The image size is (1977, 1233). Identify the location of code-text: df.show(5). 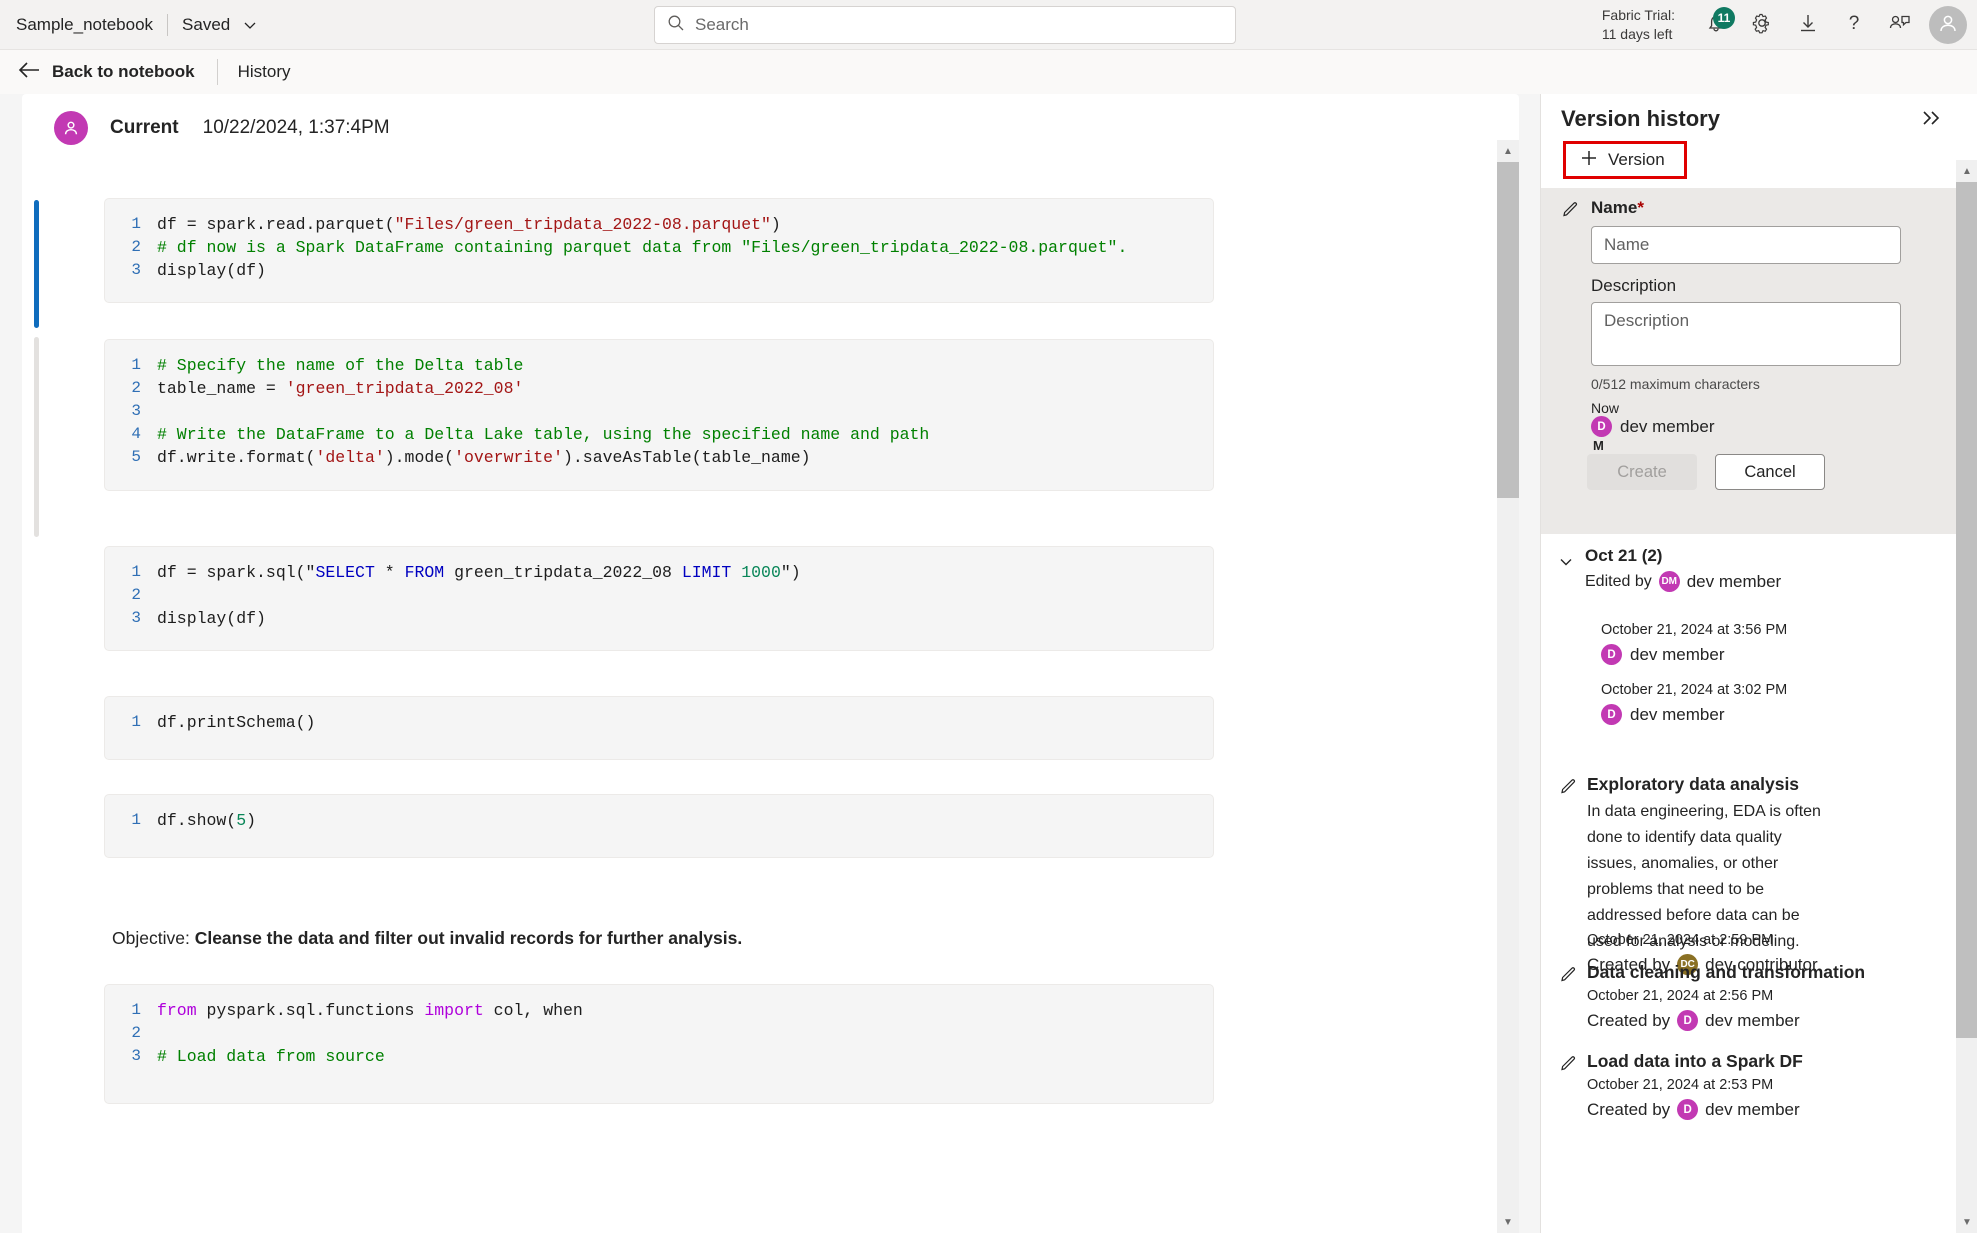
(207, 820).